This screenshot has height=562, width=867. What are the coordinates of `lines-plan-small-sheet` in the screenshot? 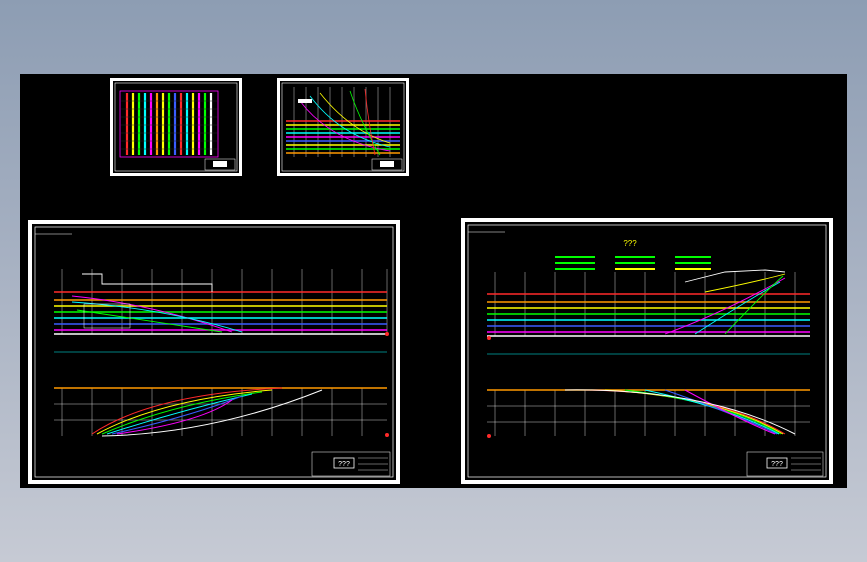 It's located at (343, 127).